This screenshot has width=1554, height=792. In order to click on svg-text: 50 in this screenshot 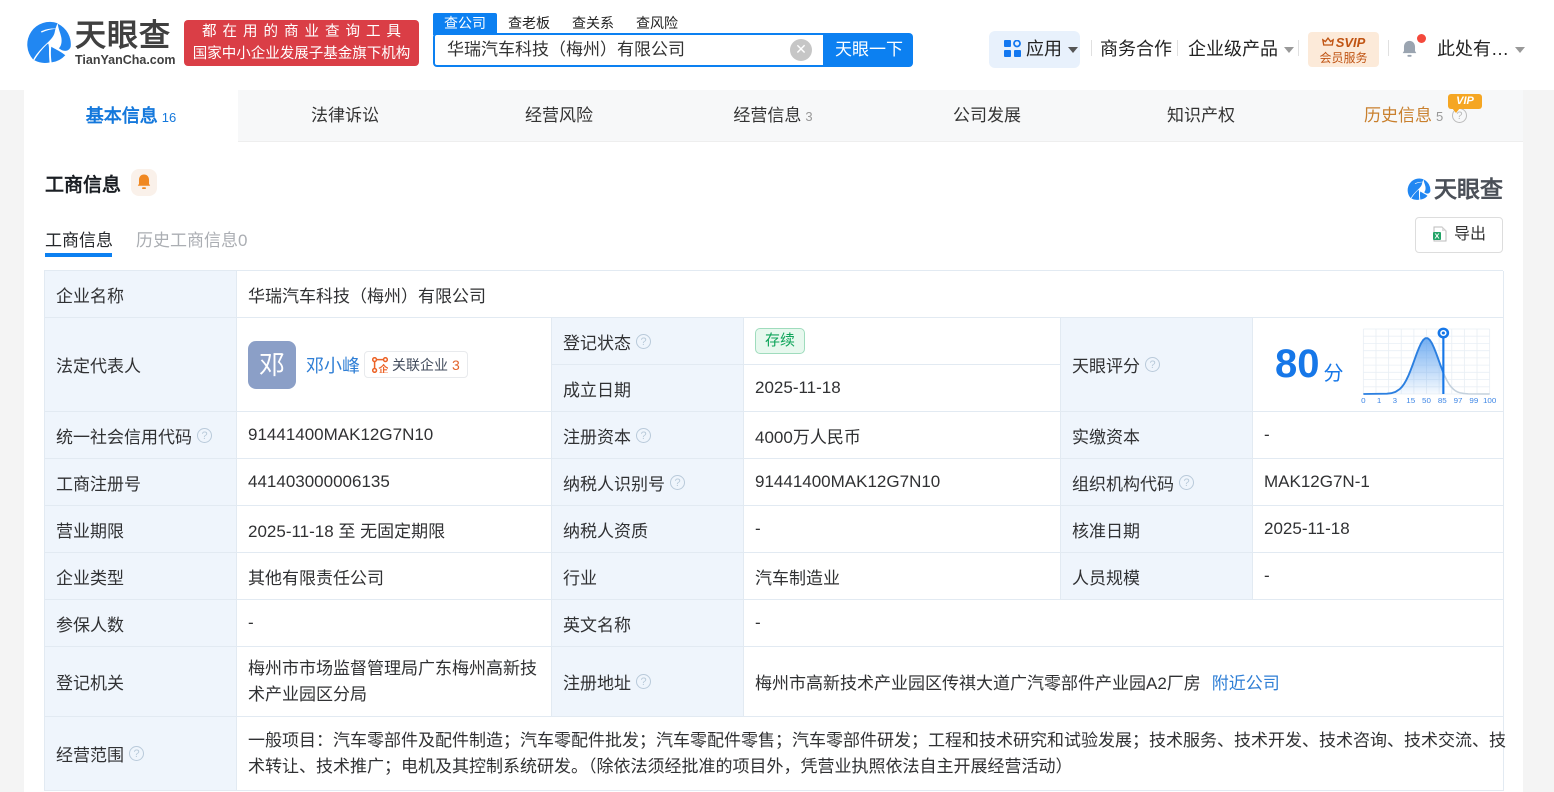, I will do `click(1426, 400)`.